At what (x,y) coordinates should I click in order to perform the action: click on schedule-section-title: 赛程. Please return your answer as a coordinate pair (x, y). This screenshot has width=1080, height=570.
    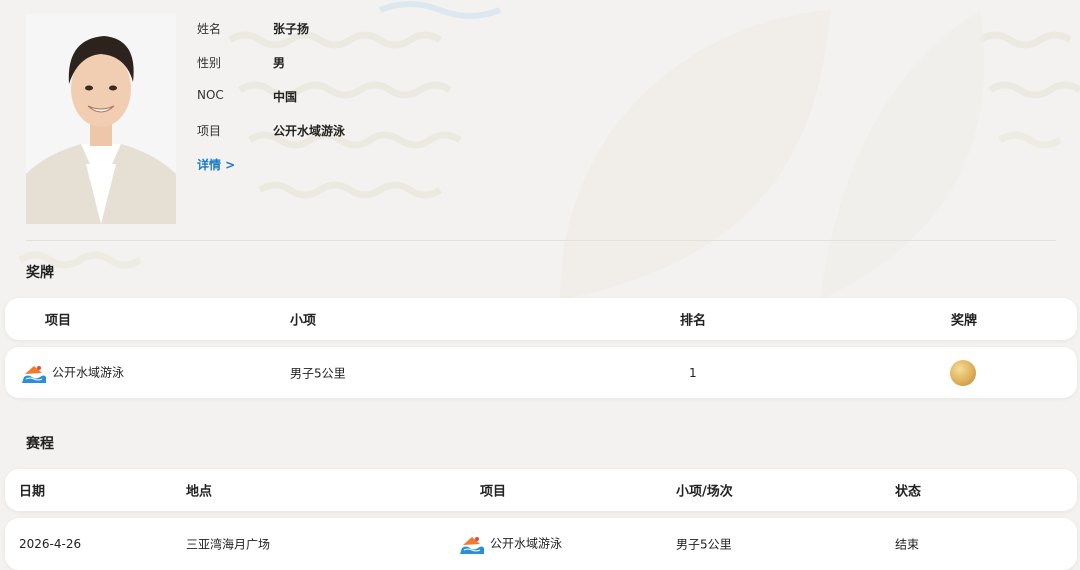
    Looking at the image, I should click on (40, 444).